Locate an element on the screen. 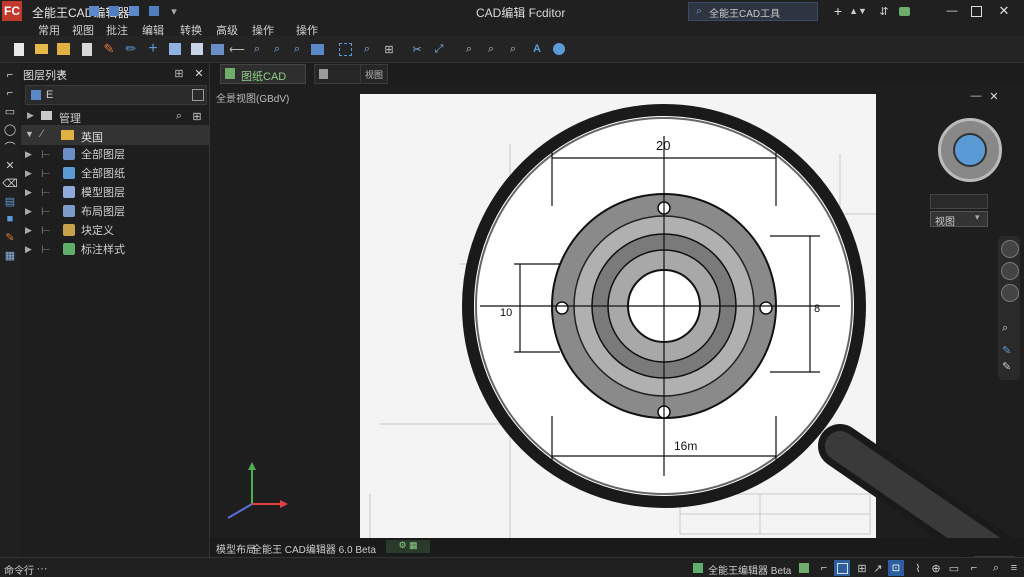  grid-icon: ⌐ is located at coordinates (824, 568).